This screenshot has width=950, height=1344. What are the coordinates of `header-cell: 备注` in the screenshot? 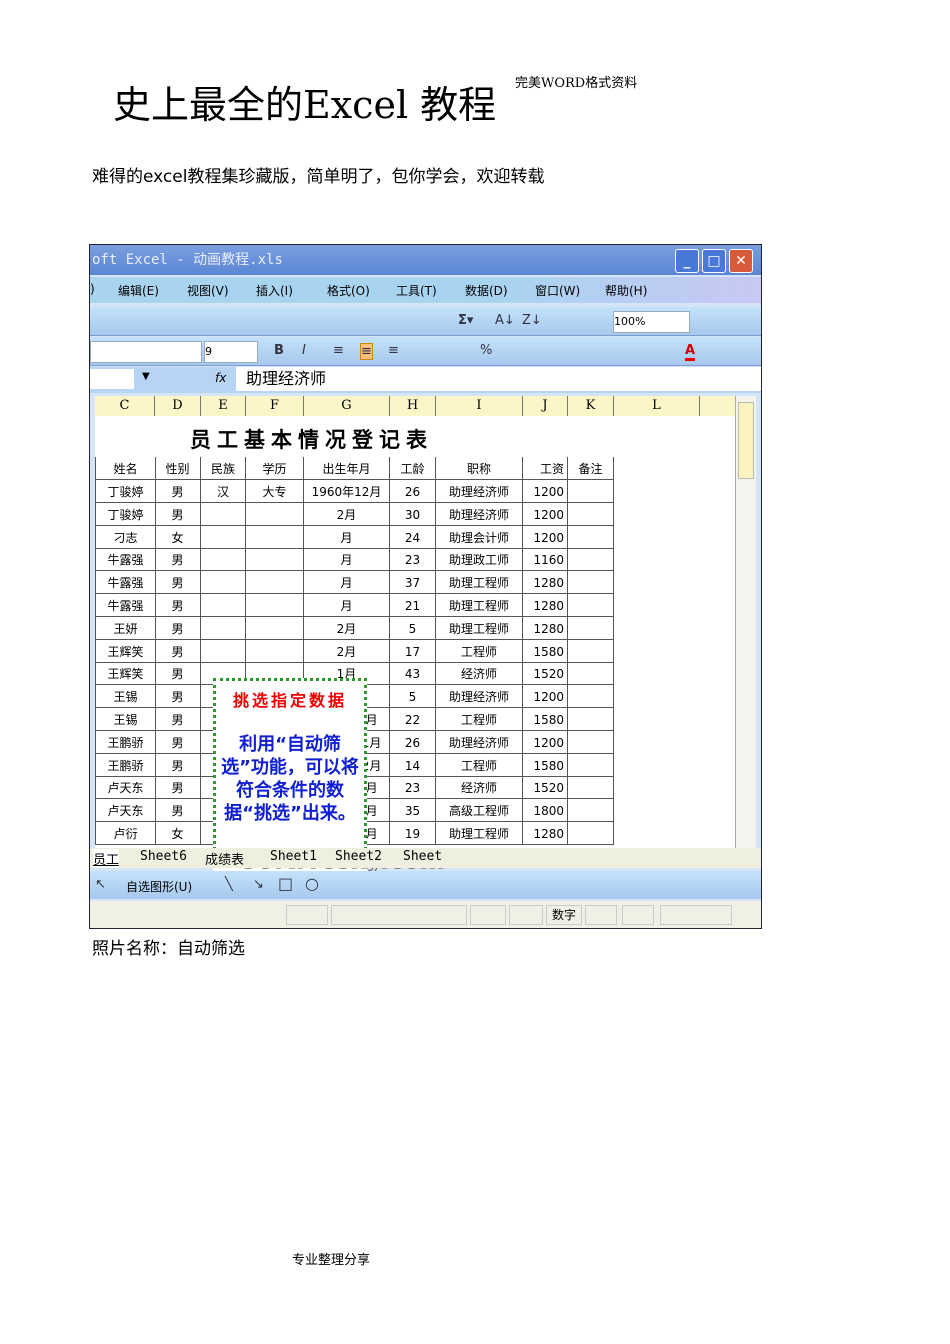 It's located at (591, 468).